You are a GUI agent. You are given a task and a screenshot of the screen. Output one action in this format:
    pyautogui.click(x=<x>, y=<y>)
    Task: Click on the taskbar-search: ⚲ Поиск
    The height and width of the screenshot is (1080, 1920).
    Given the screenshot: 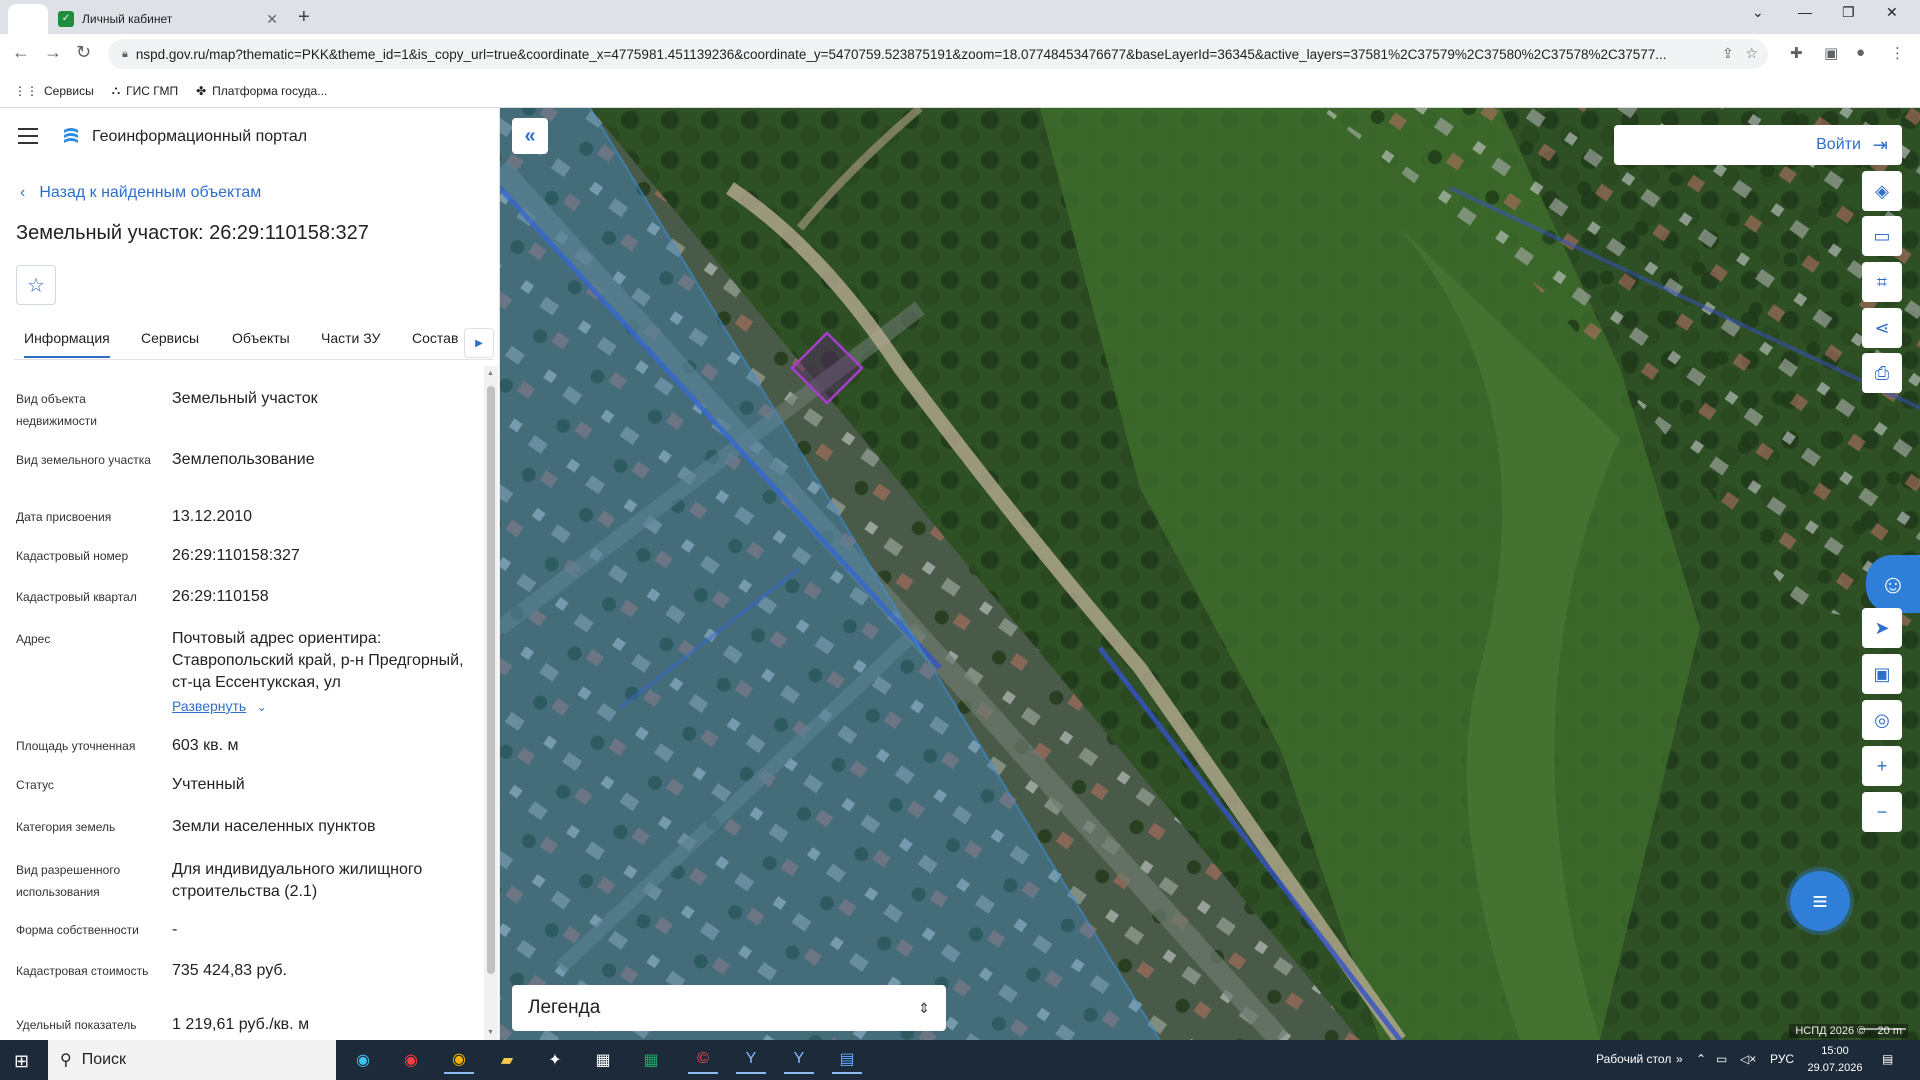 What is the action you would take?
    pyautogui.click(x=192, y=1060)
    